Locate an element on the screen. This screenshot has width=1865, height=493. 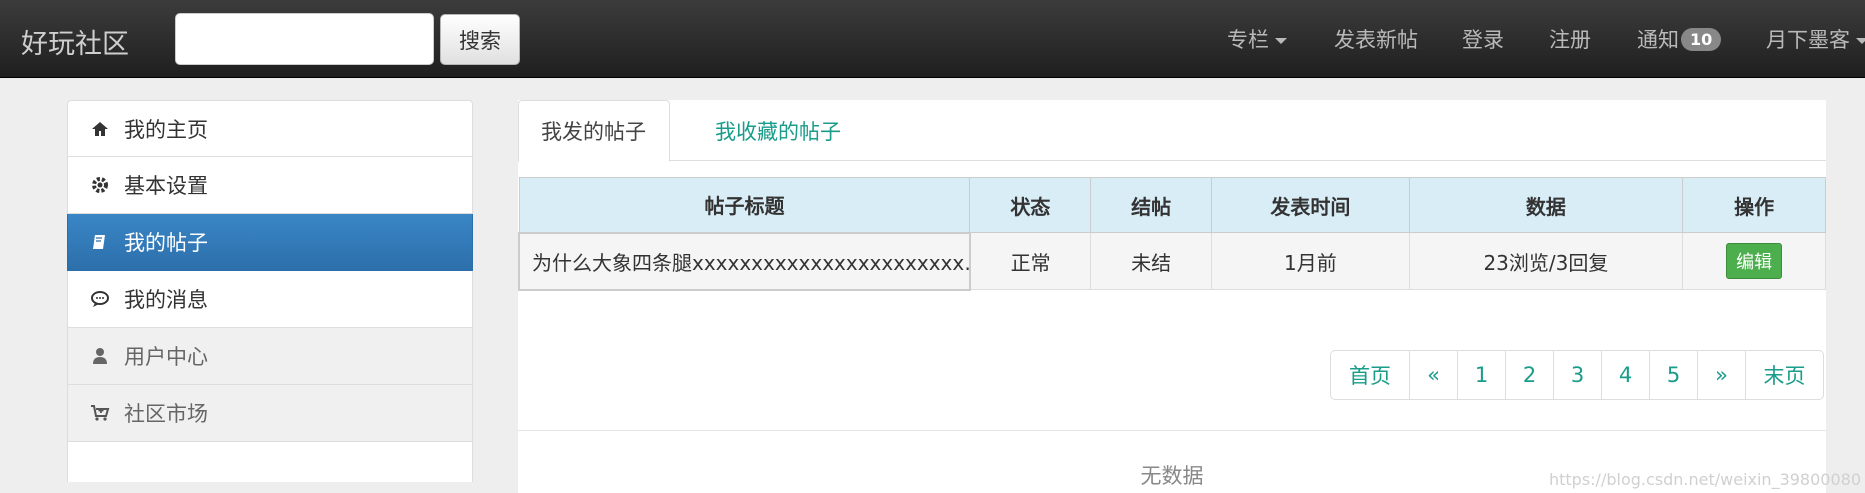
page-next: » is located at coordinates (1721, 375).